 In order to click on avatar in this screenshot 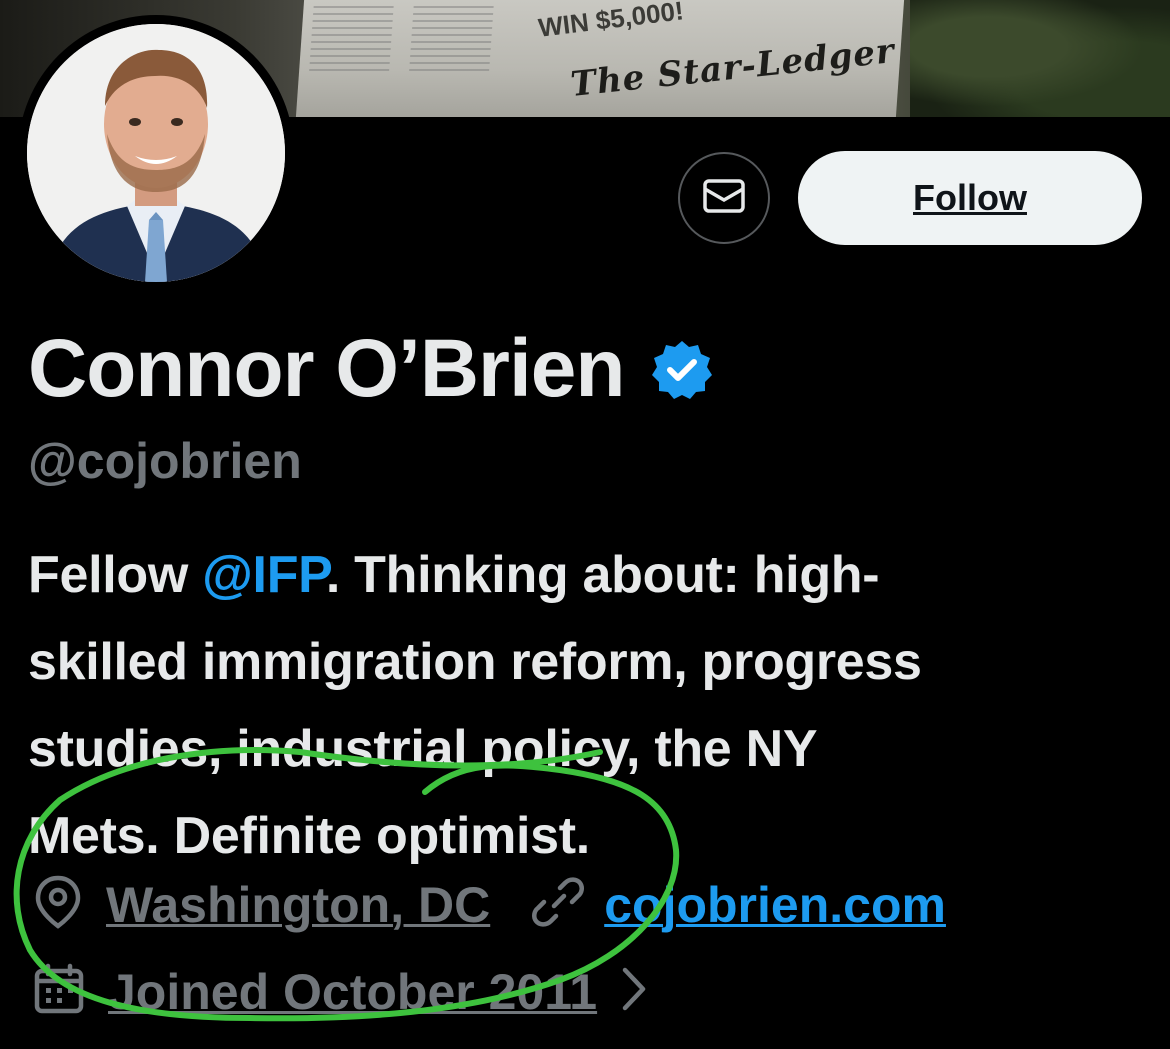, I will do `click(156, 153)`.